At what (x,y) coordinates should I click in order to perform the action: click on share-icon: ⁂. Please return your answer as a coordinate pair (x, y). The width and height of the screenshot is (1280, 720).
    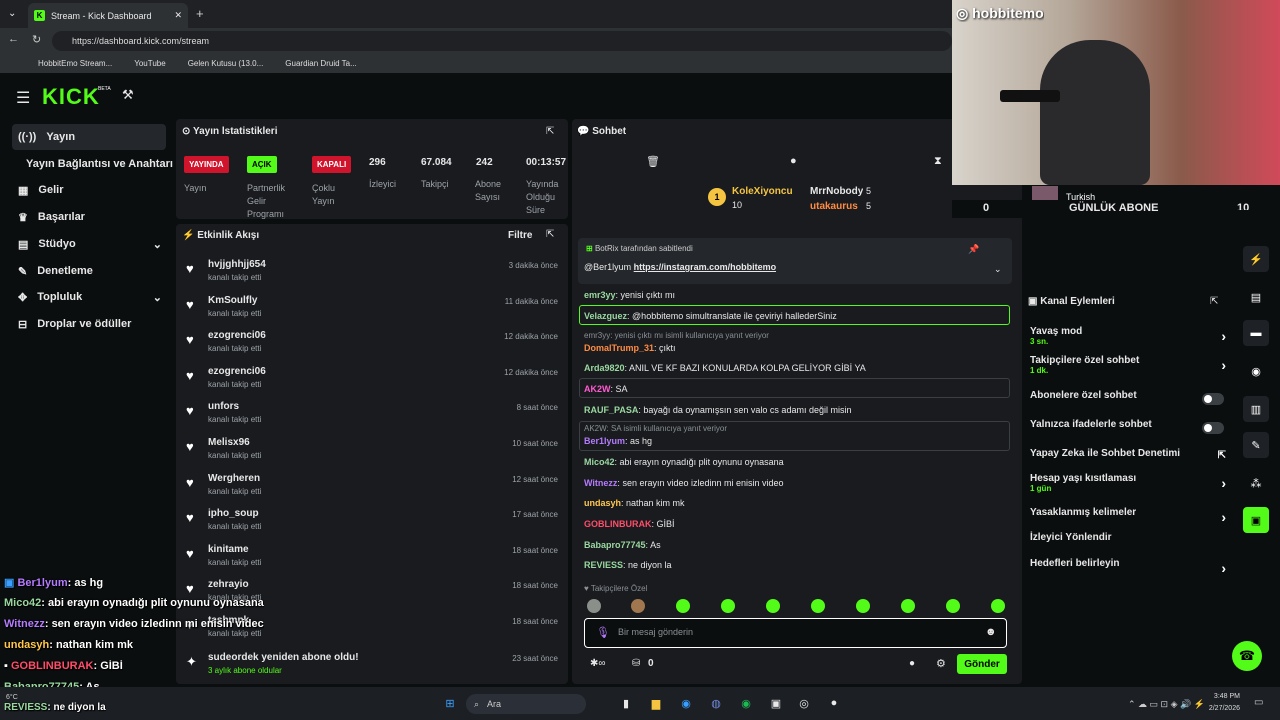
    Looking at the image, I should click on (1256, 483).